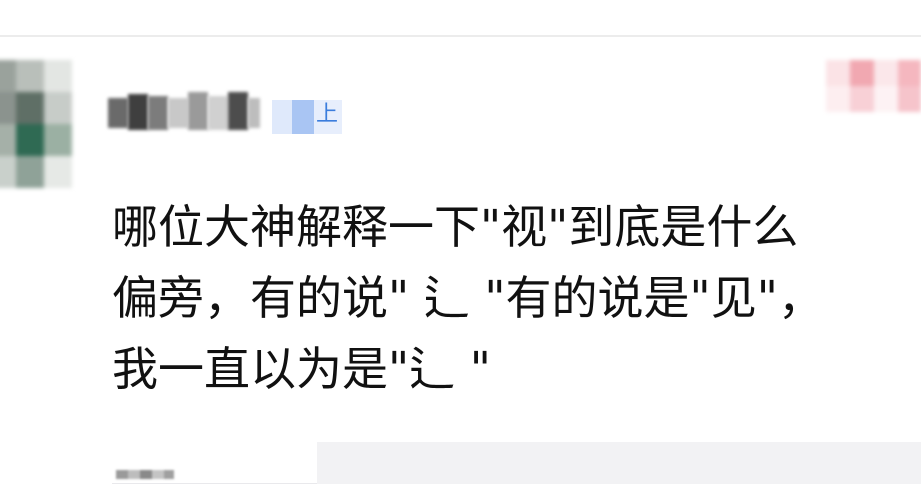  What do you see at coordinates (36, 124) in the screenshot?
I see `user-avatar` at bounding box center [36, 124].